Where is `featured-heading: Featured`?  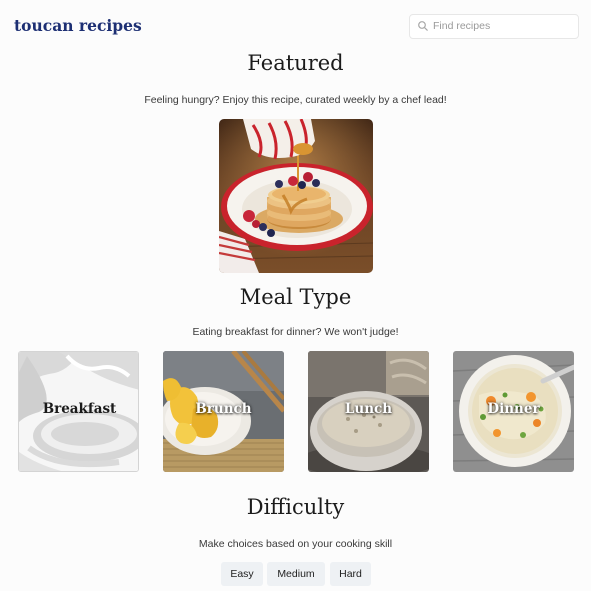
featured-heading: Featured is located at coordinates (295, 63).